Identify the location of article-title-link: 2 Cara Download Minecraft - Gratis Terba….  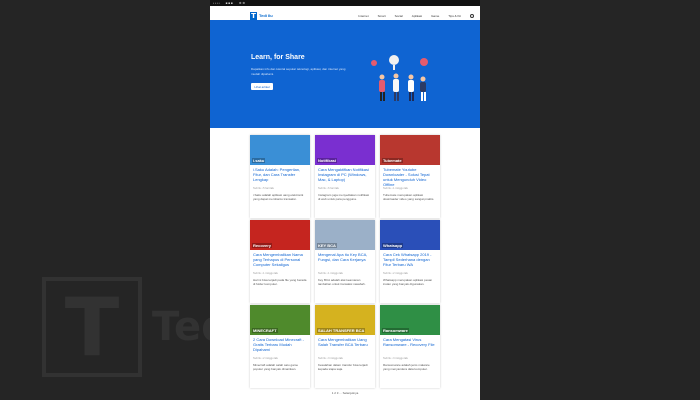
(280, 346).